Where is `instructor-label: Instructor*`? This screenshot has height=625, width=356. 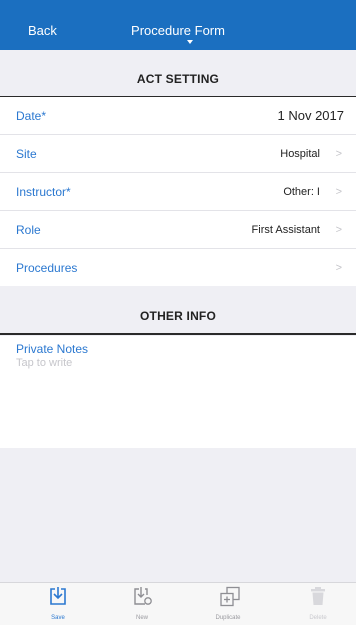
instructor-label: Instructor* is located at coordinates (43, 191).